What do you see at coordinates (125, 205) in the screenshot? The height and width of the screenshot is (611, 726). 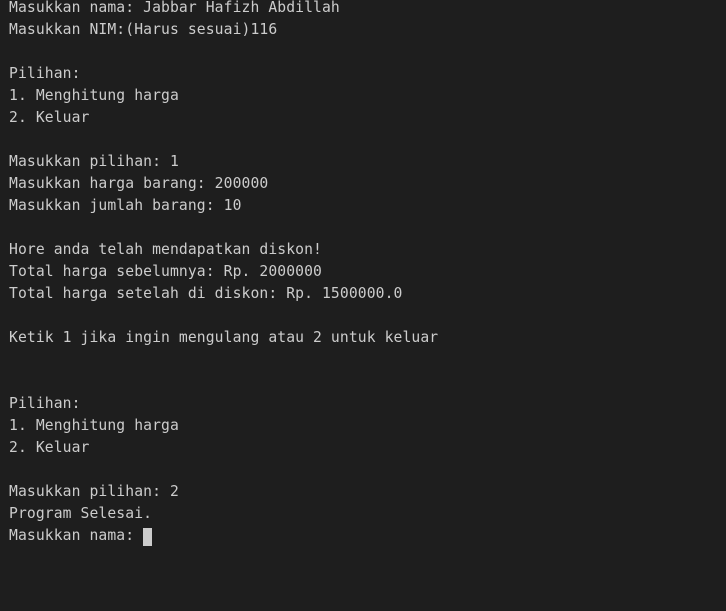 I see `output-line: Masukkan jumlah barang: 10` at bounding box center [125, 205].